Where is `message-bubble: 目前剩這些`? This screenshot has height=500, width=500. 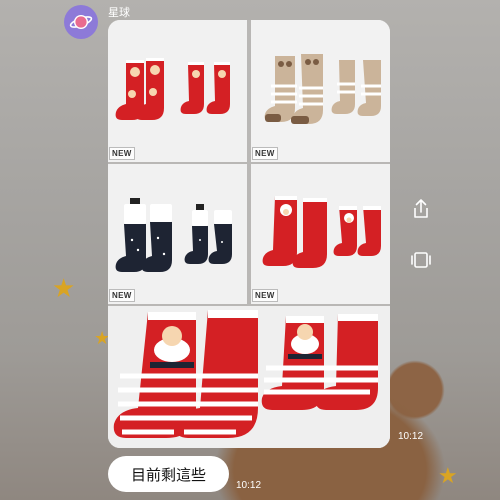
message-bubble: 目前剩這些 is located at coordinates (168, 474).